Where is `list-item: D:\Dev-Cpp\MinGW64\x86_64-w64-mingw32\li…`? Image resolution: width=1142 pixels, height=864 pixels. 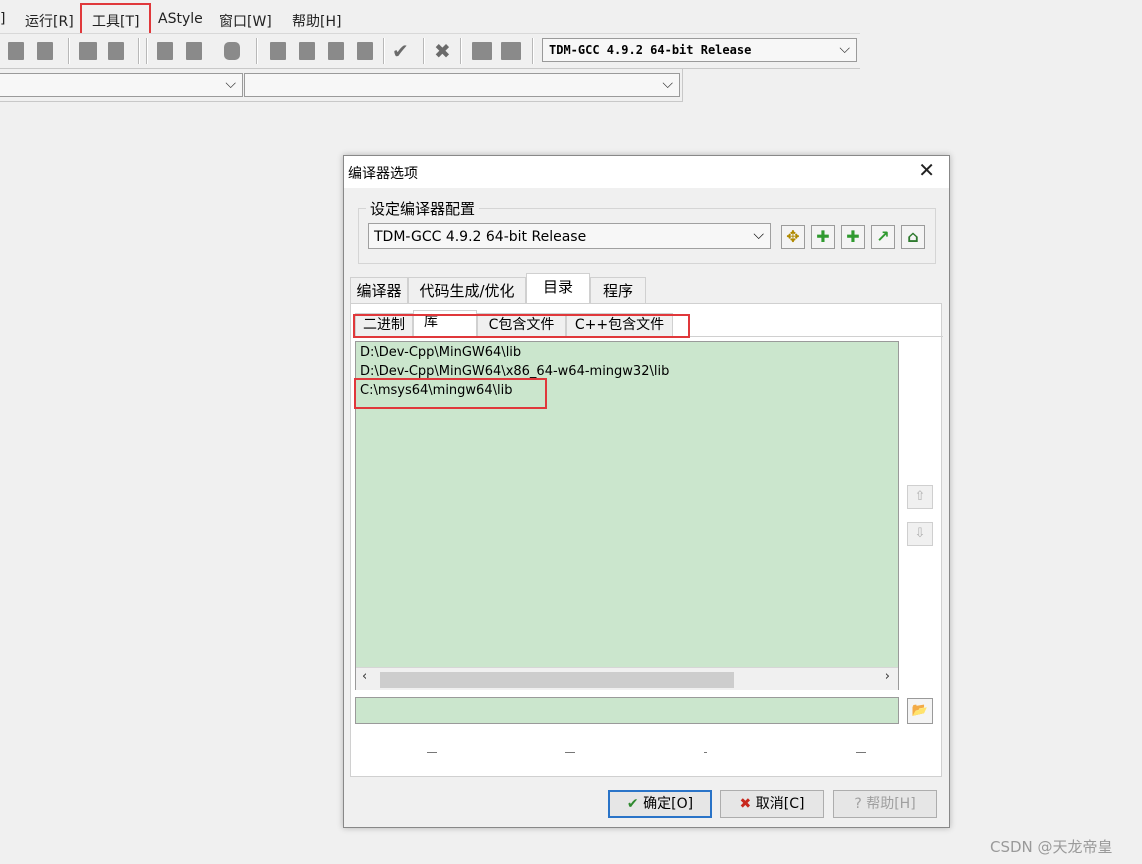 list-item: D:\Dev-Cpp\MinGW64\x86_64-w64-mingw32\li… is located at coordinates (514, 371).